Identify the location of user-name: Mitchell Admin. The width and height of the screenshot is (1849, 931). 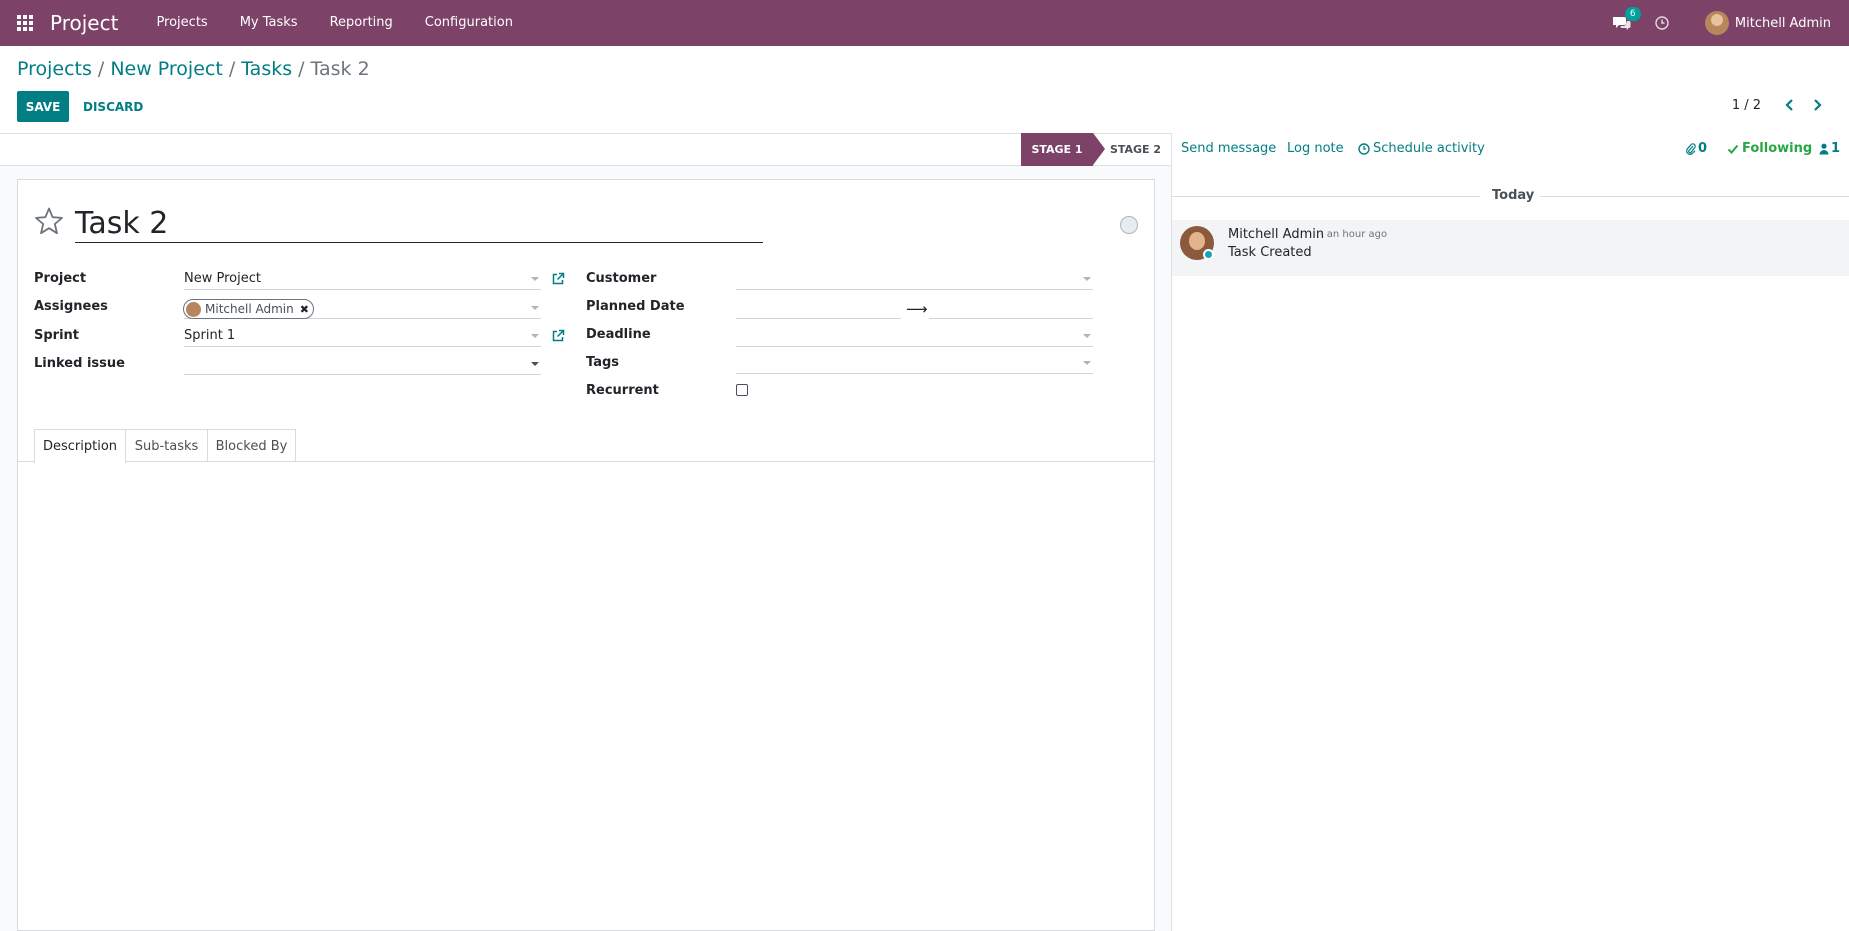
(1782, 23).